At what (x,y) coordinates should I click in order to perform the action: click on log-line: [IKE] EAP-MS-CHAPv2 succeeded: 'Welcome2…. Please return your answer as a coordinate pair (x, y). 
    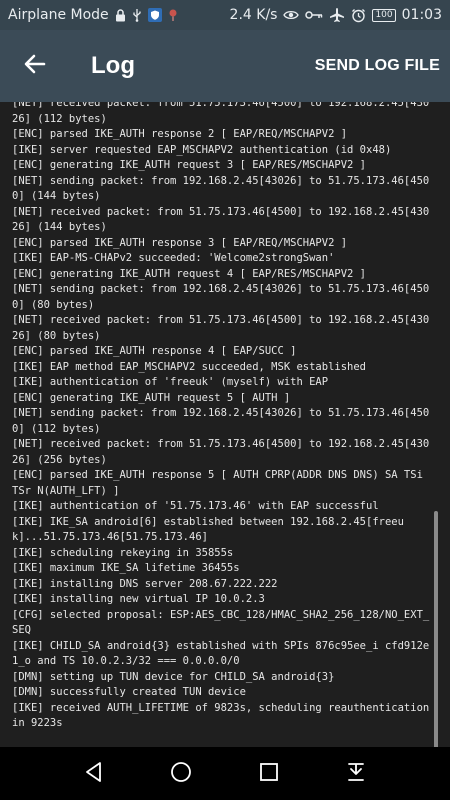
    Looking at the image, I should click on (173, 258).